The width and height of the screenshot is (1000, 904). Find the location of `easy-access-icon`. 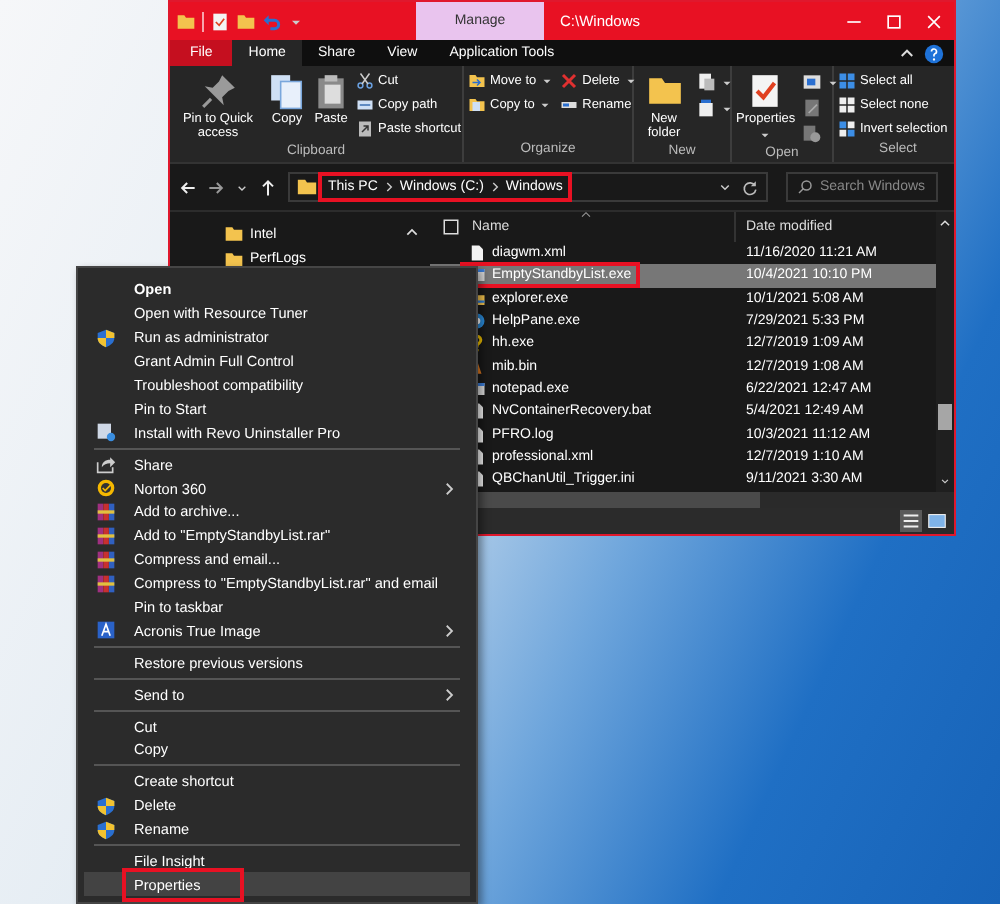

easy-access-icon is located at coordinates (706, 108).